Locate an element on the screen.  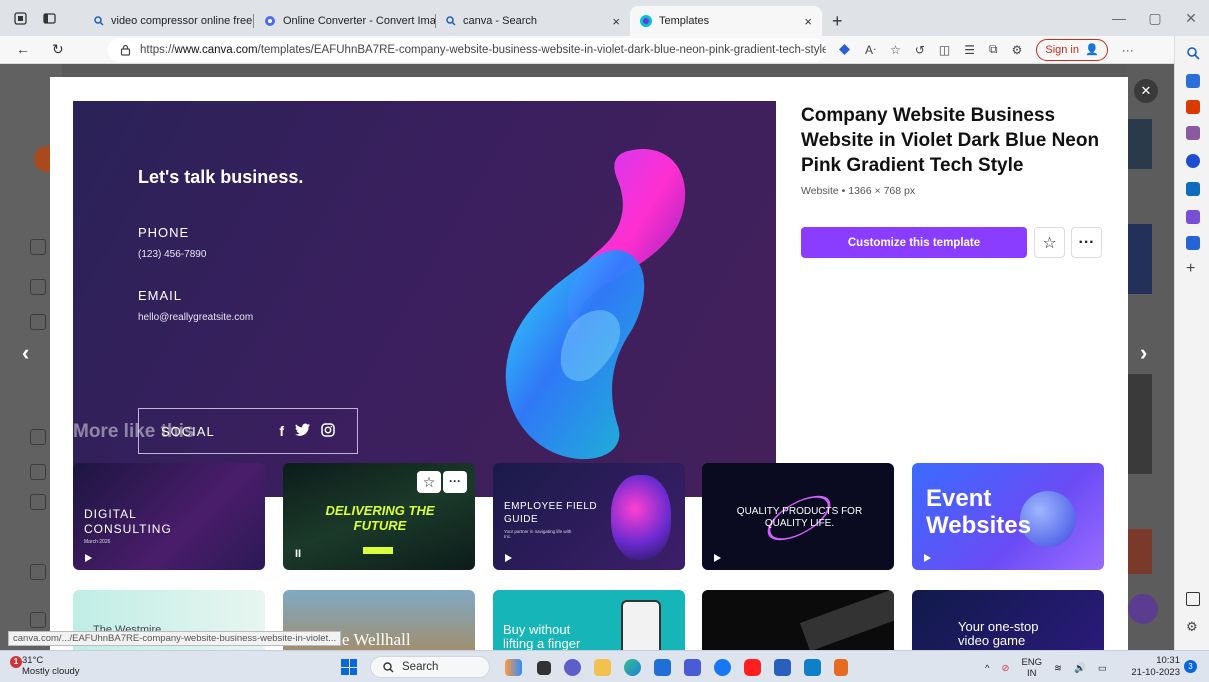
app-taskview-icon is located at coordinates (544, 668).